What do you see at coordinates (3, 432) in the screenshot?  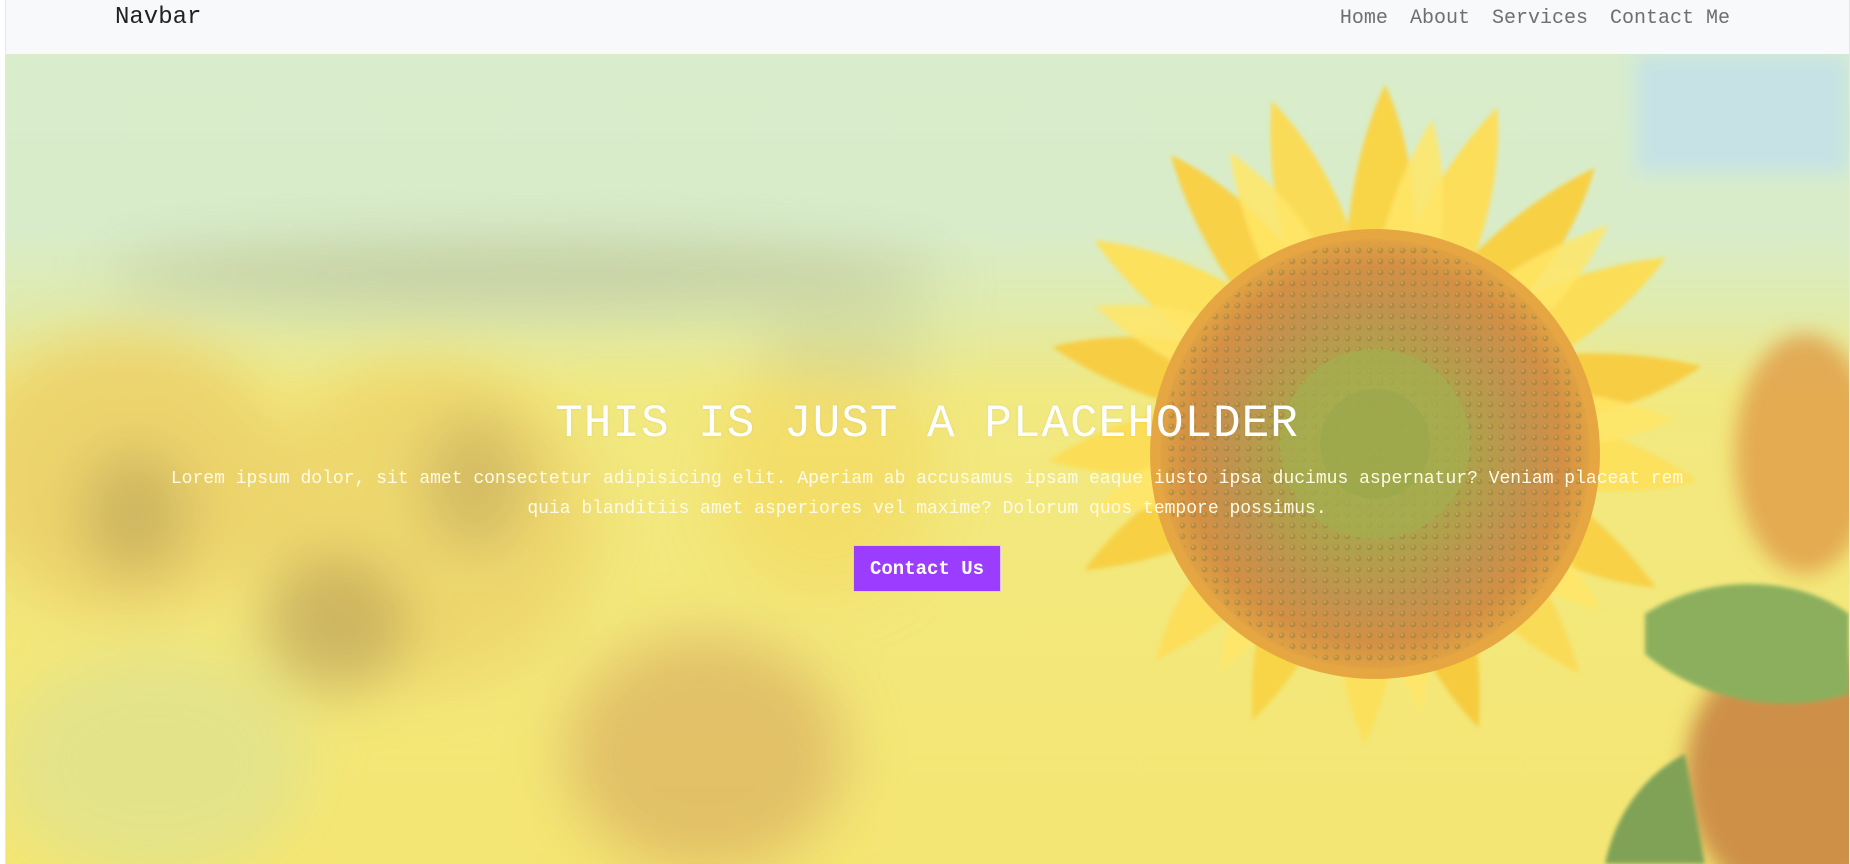 I see `window-left-edge` at bounding box center [3, 432].